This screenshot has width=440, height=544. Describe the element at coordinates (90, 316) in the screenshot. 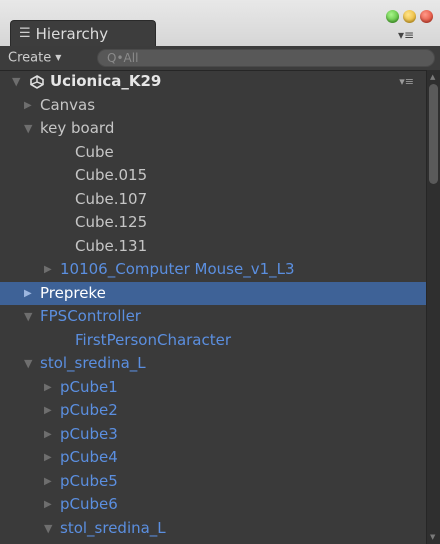

I see `tree-row-label: FPSController` at that location.